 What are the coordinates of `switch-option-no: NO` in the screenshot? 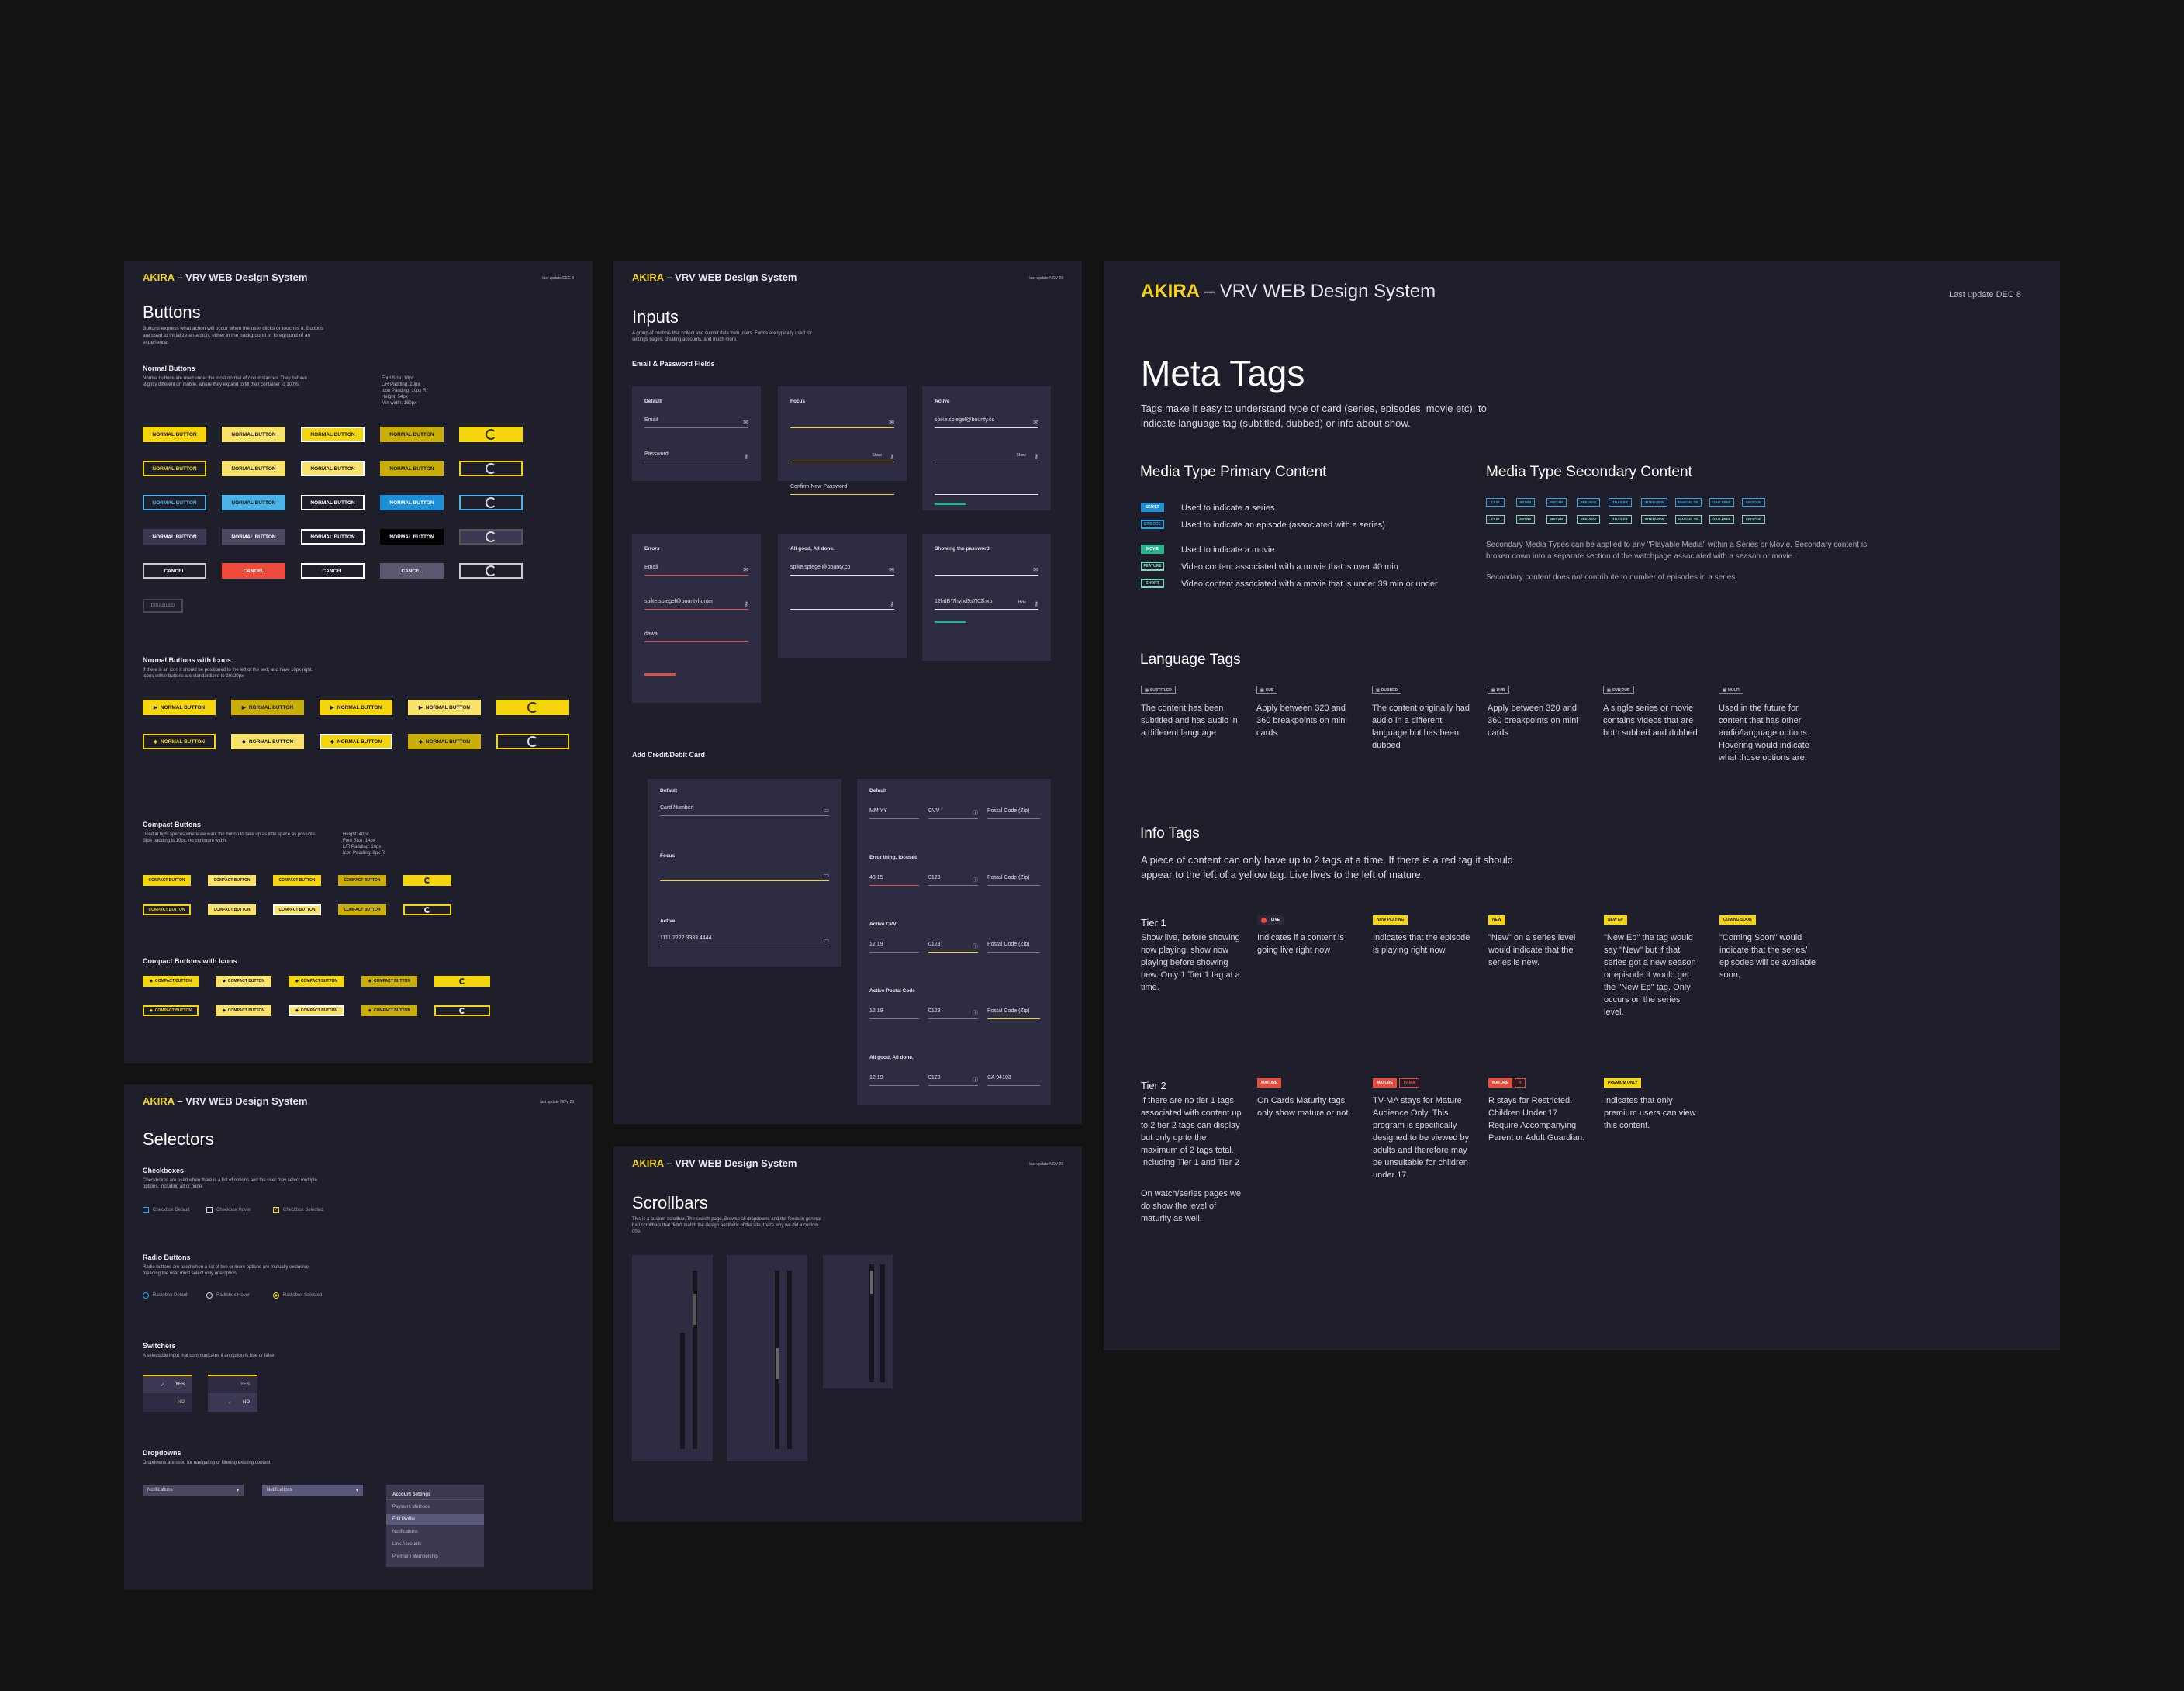 It's located at (167, 1402).